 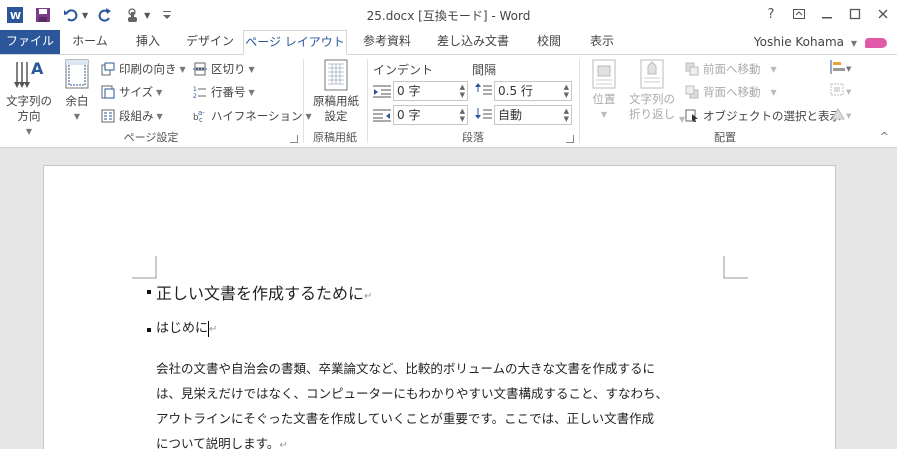 I want to click on maximize-button, so click(x=855, y=14).